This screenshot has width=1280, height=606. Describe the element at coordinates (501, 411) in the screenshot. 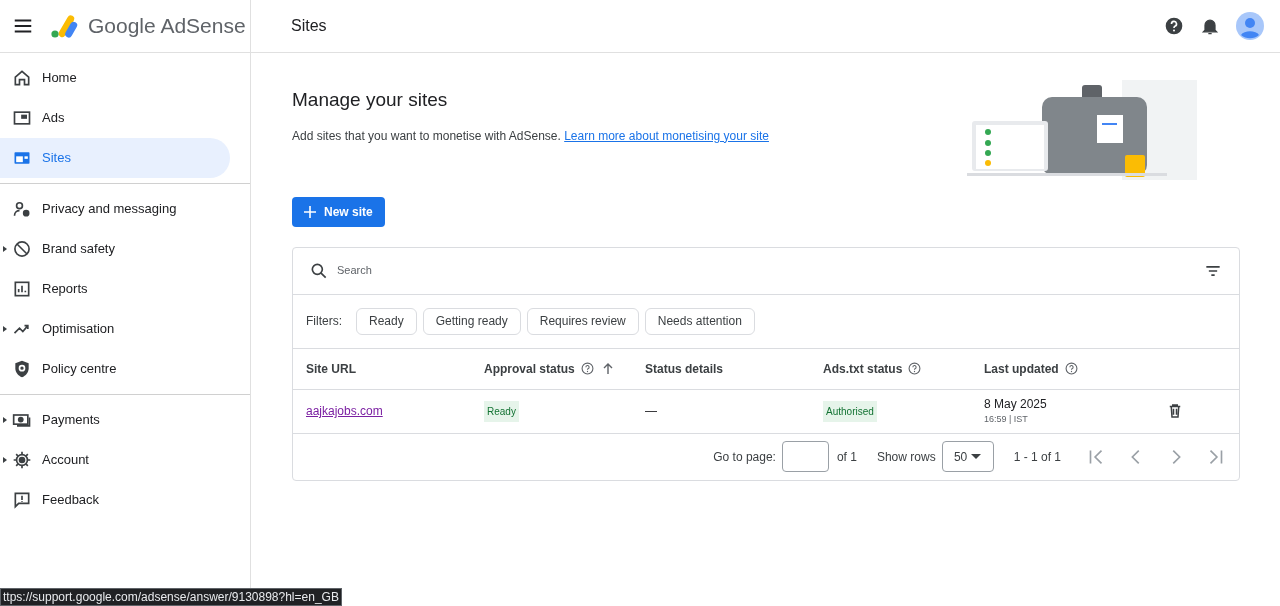

I see `status-badge: Ready` at that location.